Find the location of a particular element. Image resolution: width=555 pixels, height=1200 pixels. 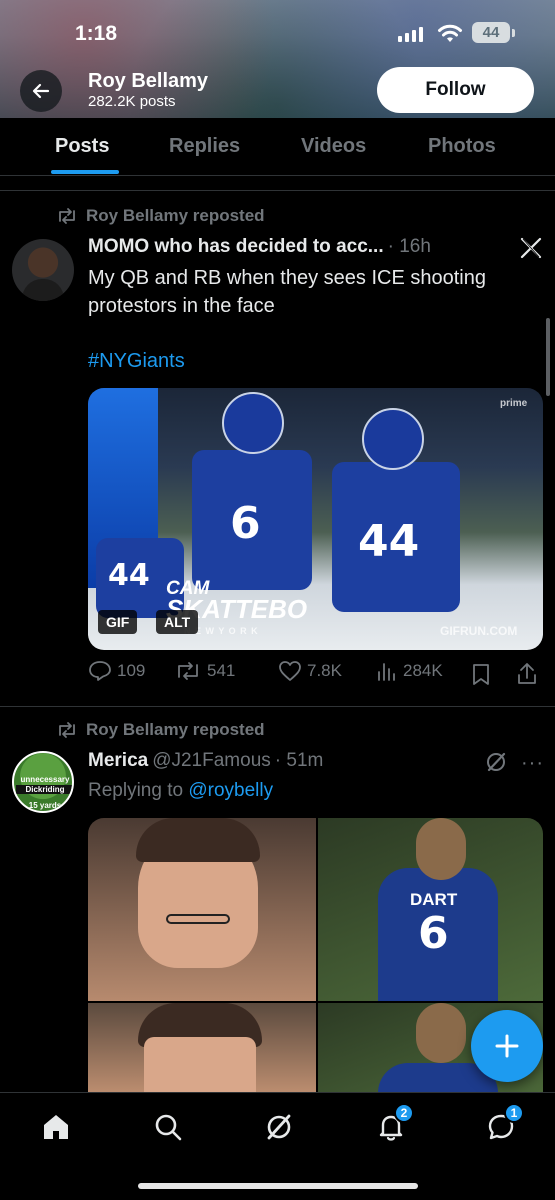

tab-replies: Replies is located at coordinates (204, 146).